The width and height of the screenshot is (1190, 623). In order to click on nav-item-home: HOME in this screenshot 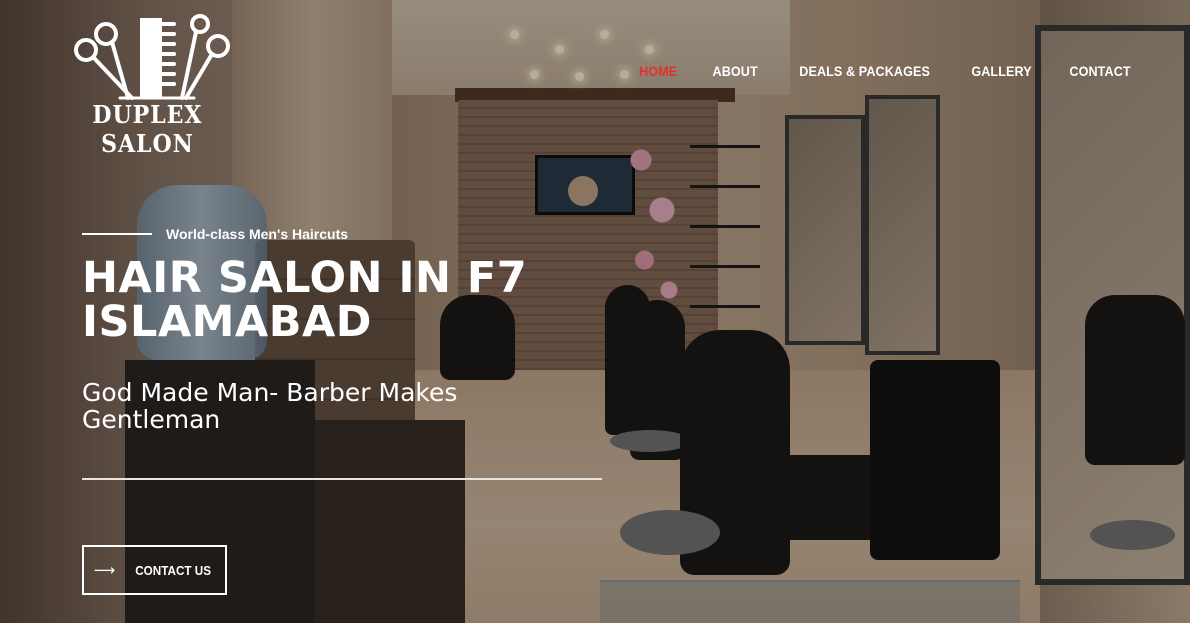, I will do `click(658, 71)`.